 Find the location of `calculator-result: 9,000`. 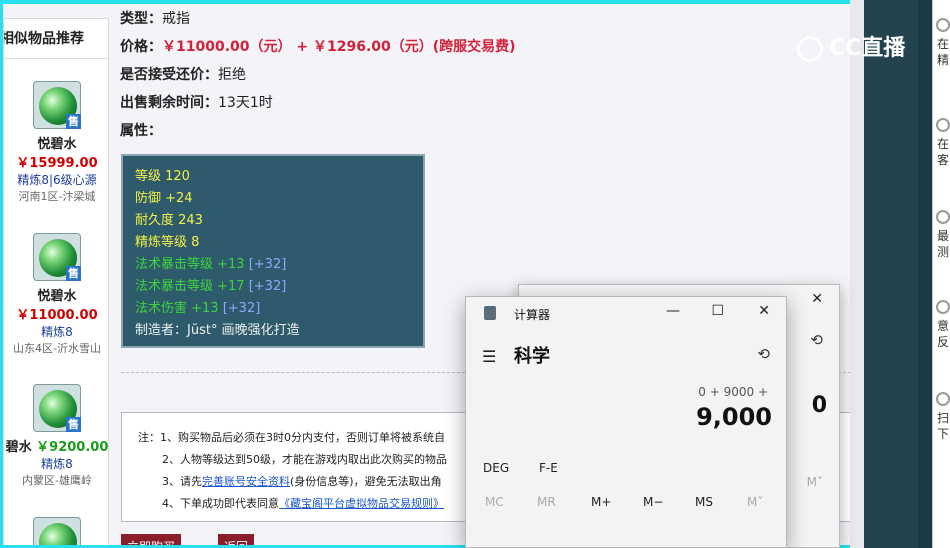

calculator-result: 9,000 is located at coordinates (734, 417).